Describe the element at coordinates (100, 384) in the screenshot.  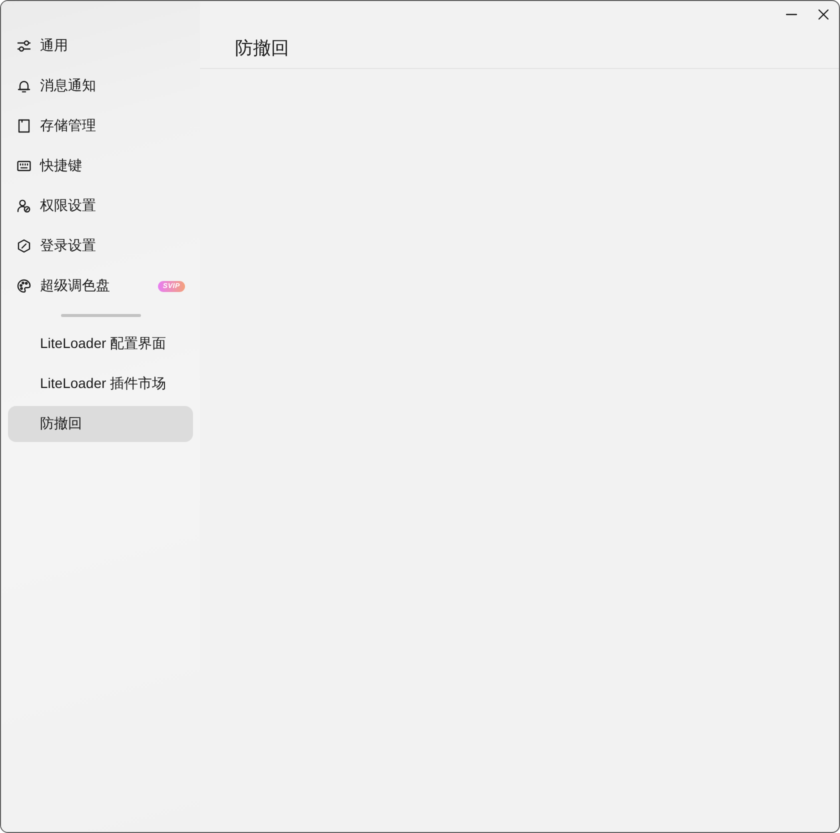
I see `plugin-item: LiteLoader 插件市场` at that location.